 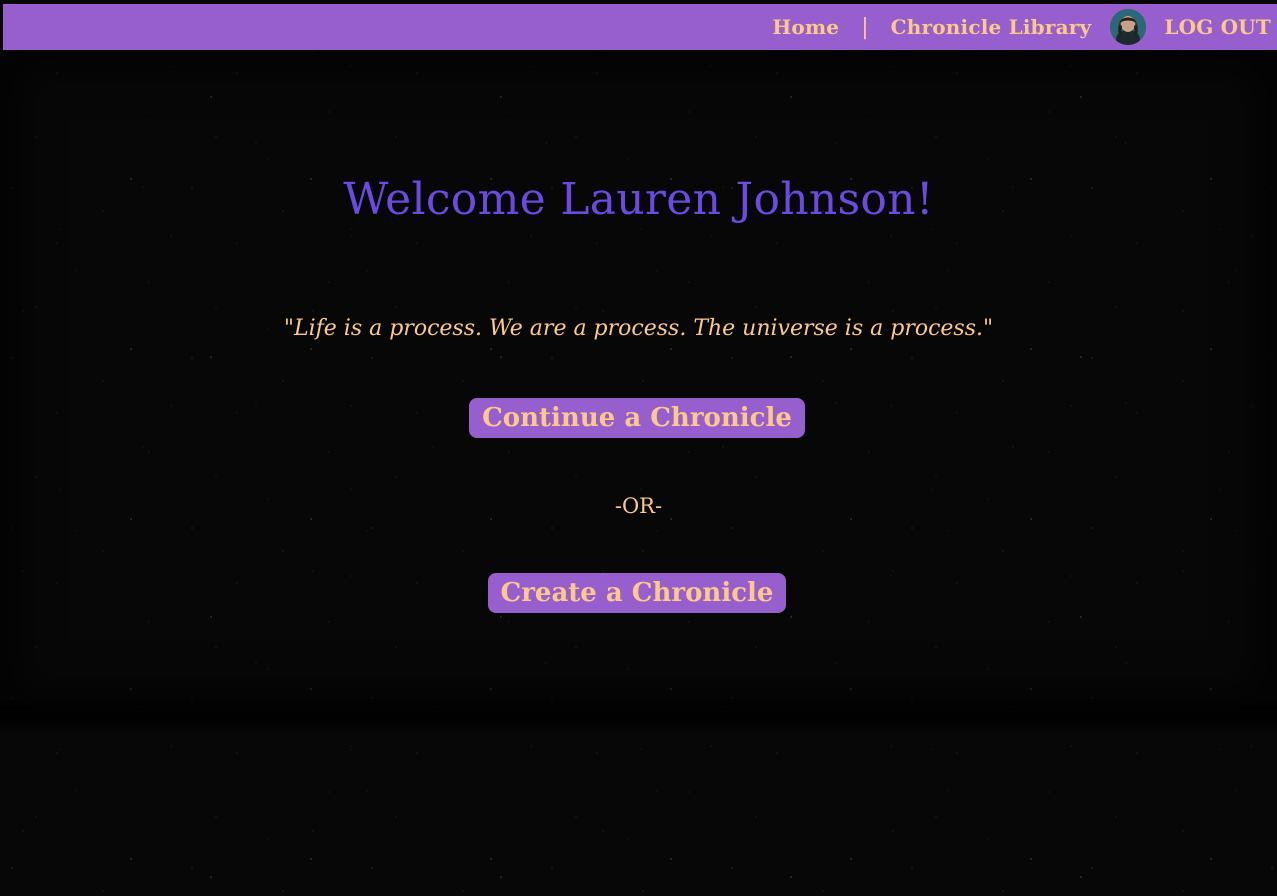 What do you see at coordinates (638, 716) in the screenshot?
I see `background-divider-band` at bounding box center [638, 716].